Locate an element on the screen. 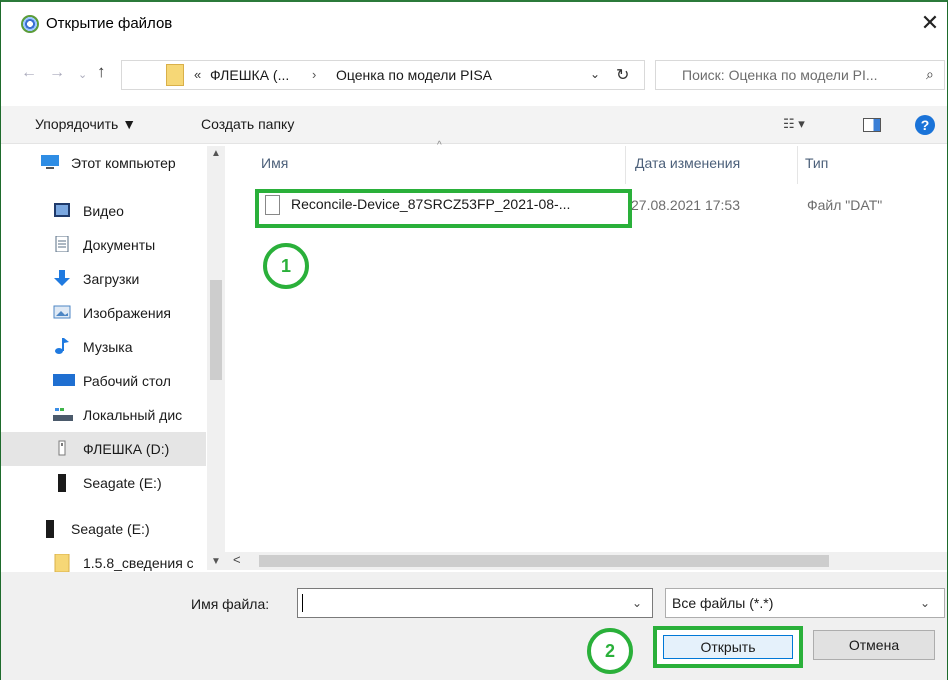 The image size is (948, 680). sidebar-item-label: Видео is located at coordinates (103, 211).